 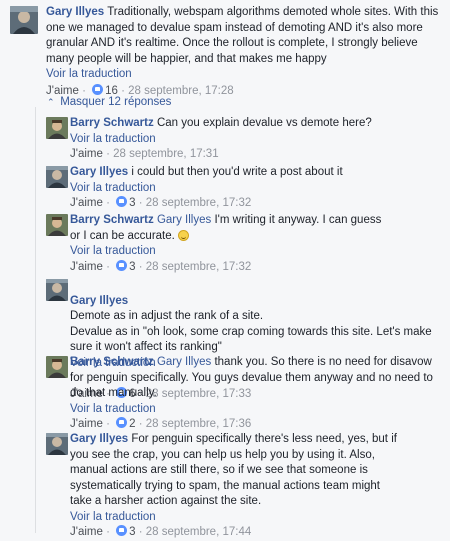 I want to click on reply-meta: J'aime · 2 · 28 septembre, 17:36, so click(x=161, y=423).